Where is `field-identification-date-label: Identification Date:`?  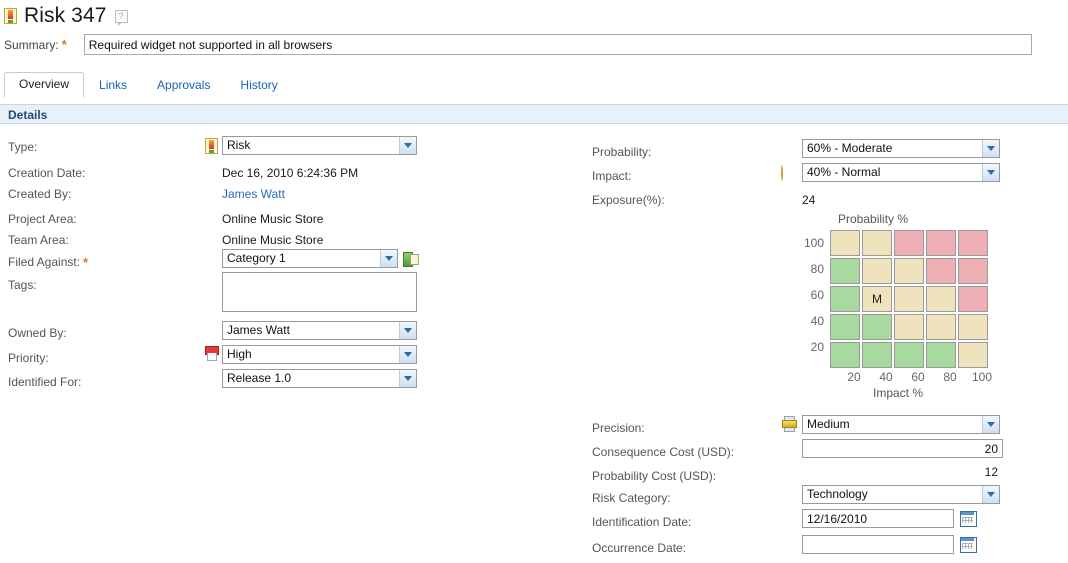
field-identification-date-label: Identification Date: is located at coordinates (642, 522).